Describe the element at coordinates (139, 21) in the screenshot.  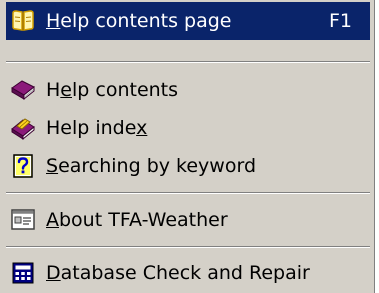
I see `menu-item-label: Help contents page` at that location.